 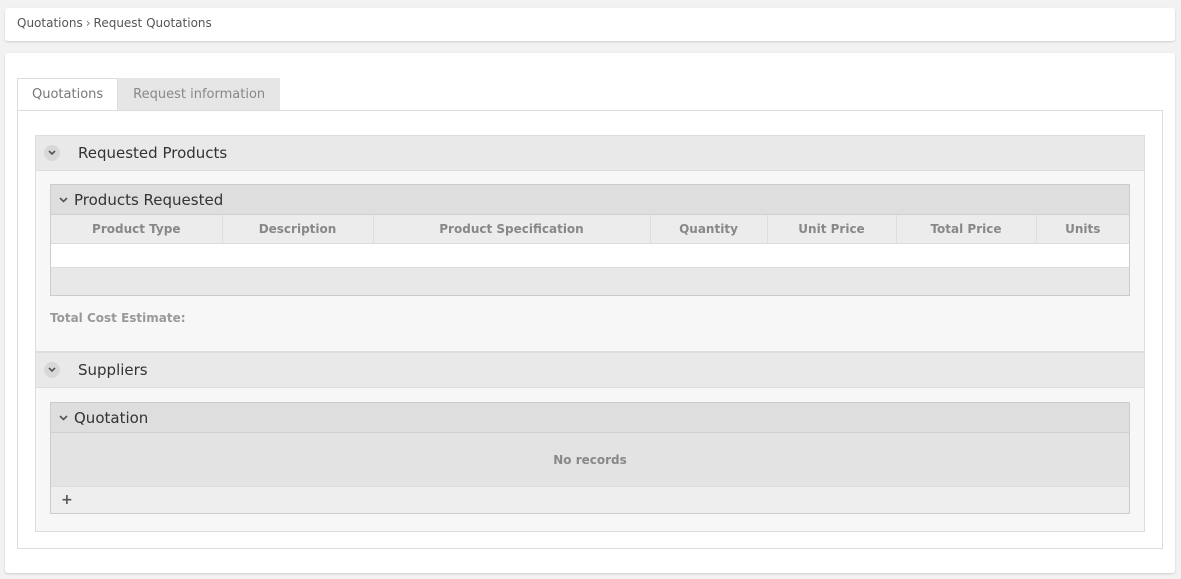 What do you see at coordinates (152, 23) in the screenshot?
I see `breadcrumb-current: Request Quotations` at bounding box center [152, 23].